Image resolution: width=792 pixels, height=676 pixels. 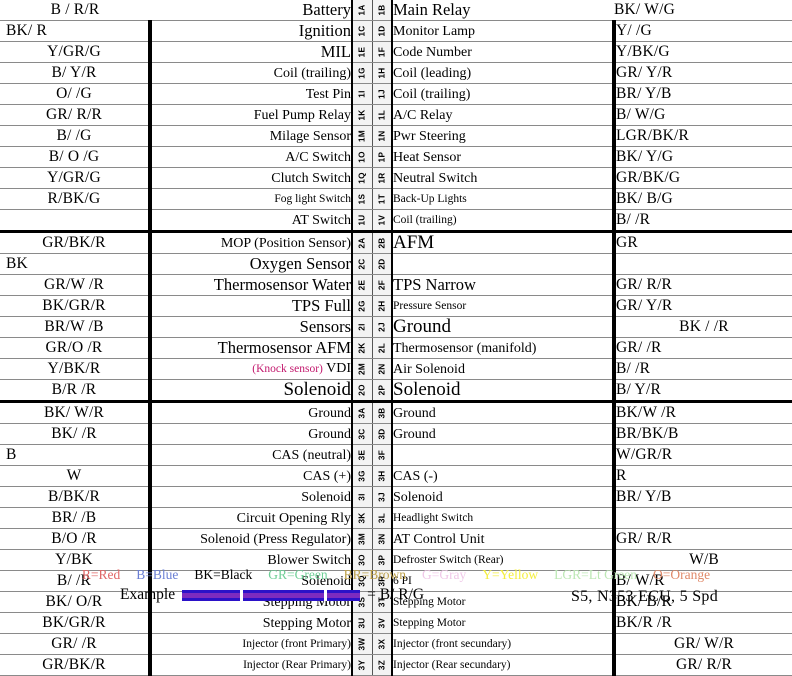 I want to click on pin-cell-pin-a: 2I, so click(x=362, y=327).